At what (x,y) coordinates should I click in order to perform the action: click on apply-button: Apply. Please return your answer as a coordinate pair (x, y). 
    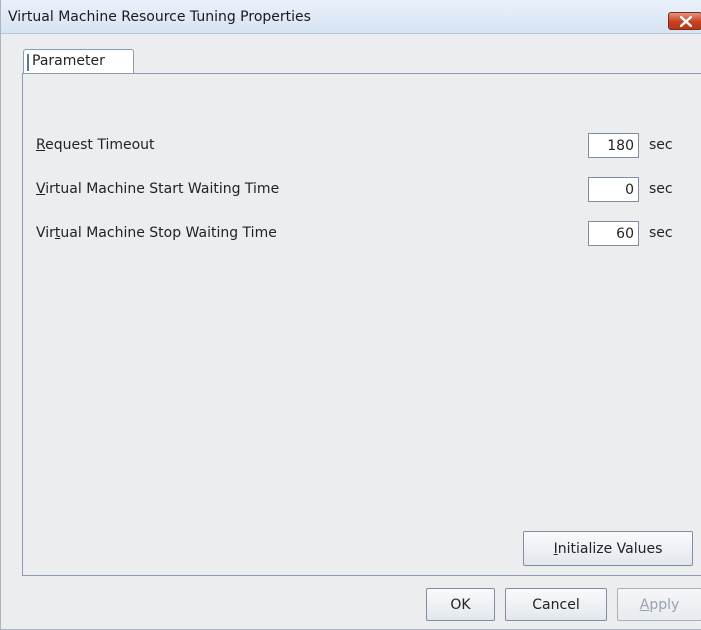
    Looking at the image, I should click on (659, 604).